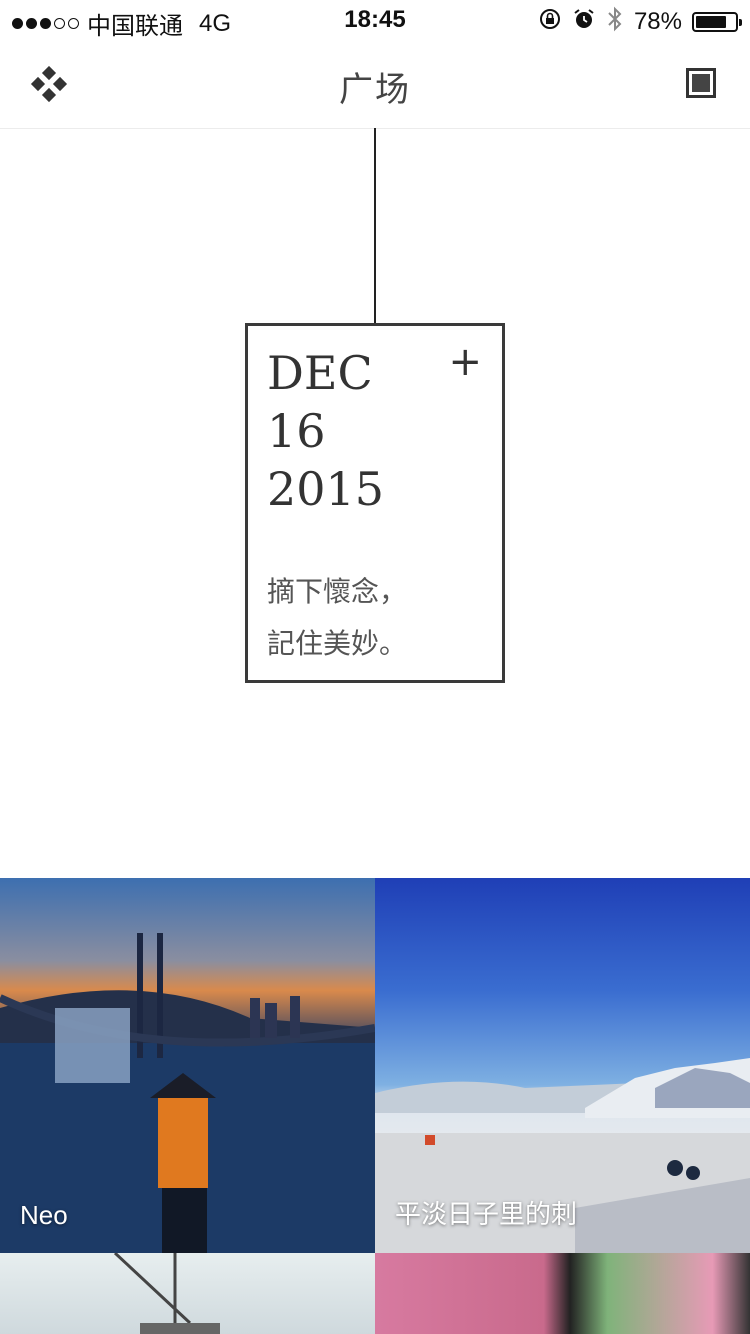 The height and width of the screenshot is (1334, 750). Describe the element at coordinates (320, 373) in the screenshot. I see `card-month: DEC` at that location.